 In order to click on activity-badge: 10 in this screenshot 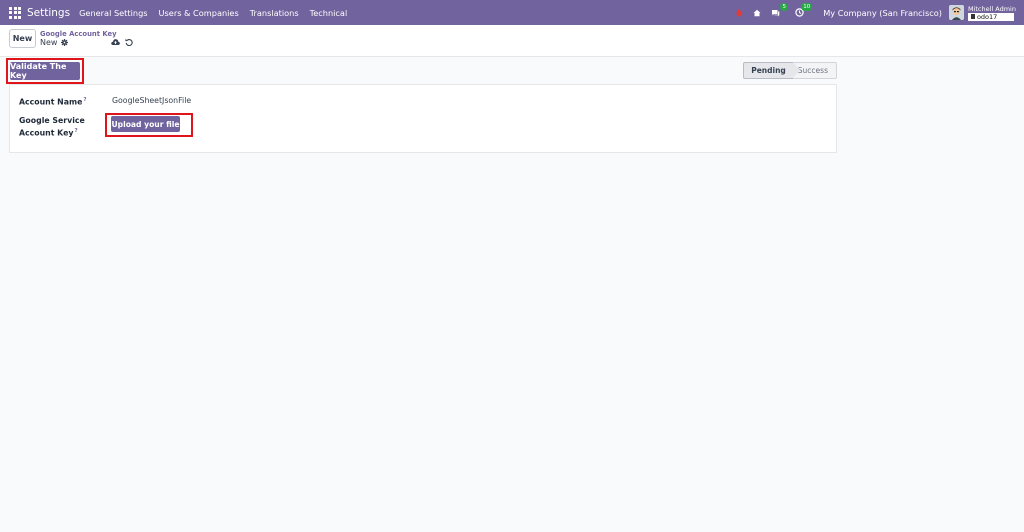, I will do `click(807, 6)`.